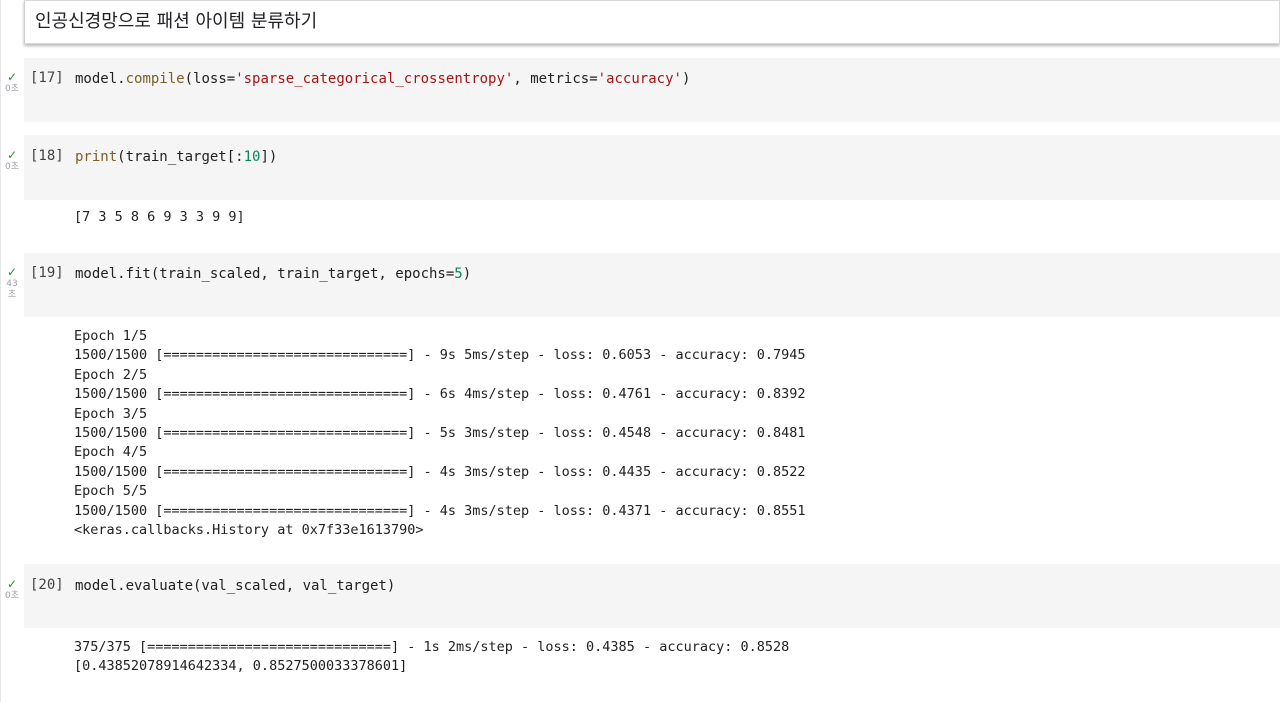 The width and height of the screenshot is (1280, 702). Describe the element at coordinates (155, 79) in the screenshot. I see `code-token: compile` at that location.